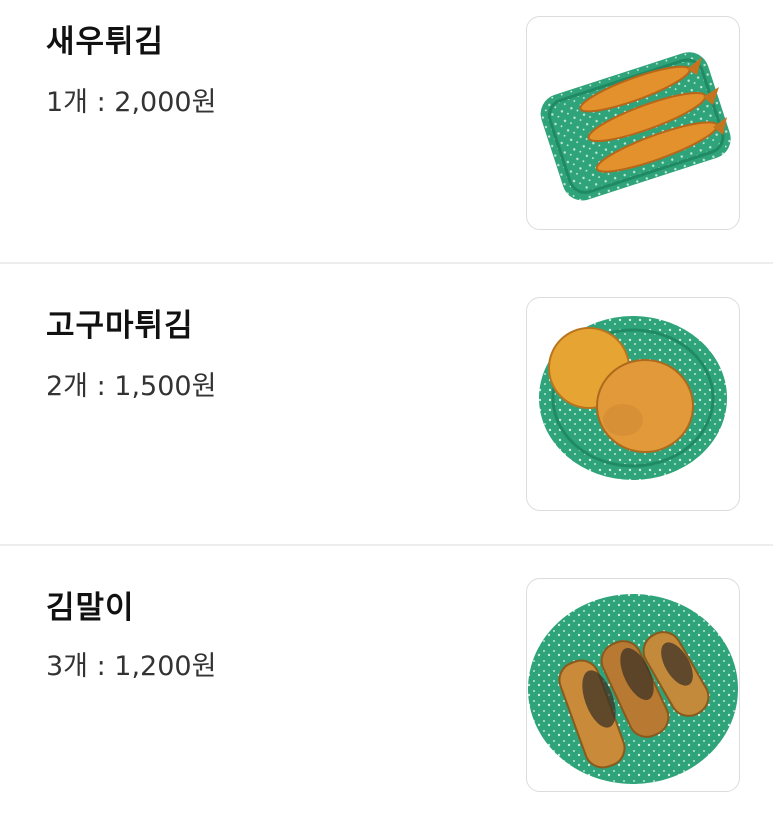 Image resolution: width=773 pixels, height=825 pixels. What do you see at coordinates (131, 386) in the screenshot?
I see `menu-item-price: 2개 : 1,500원` at bounding box center [131, 386].